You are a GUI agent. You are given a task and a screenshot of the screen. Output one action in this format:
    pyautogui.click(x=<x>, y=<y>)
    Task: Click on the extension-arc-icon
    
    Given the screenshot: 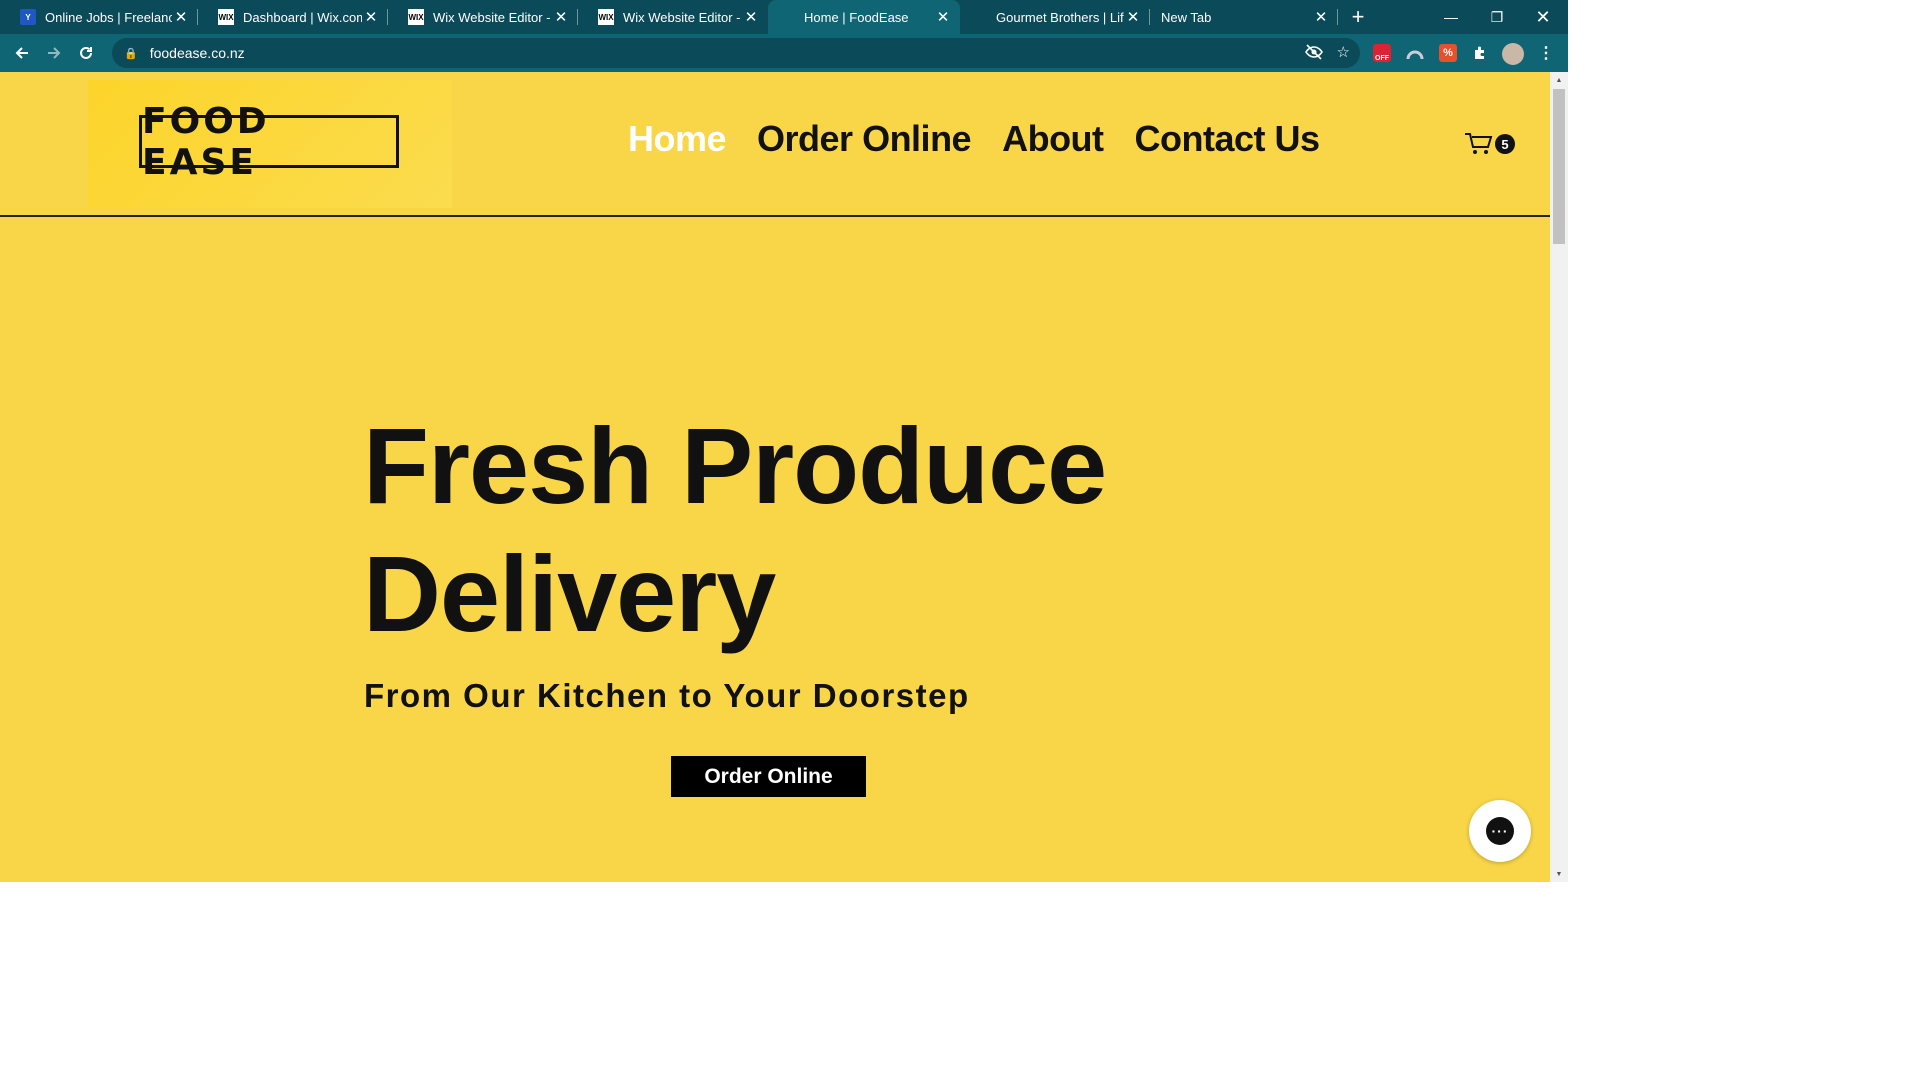 What is the action you would take?
    pyautogui.click(x=1415, y=53)
    